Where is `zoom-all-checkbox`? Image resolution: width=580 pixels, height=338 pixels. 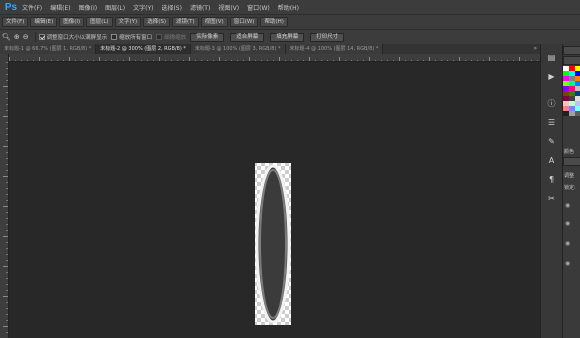 zoom-all-checkbox is located at coordinates (114, 37).